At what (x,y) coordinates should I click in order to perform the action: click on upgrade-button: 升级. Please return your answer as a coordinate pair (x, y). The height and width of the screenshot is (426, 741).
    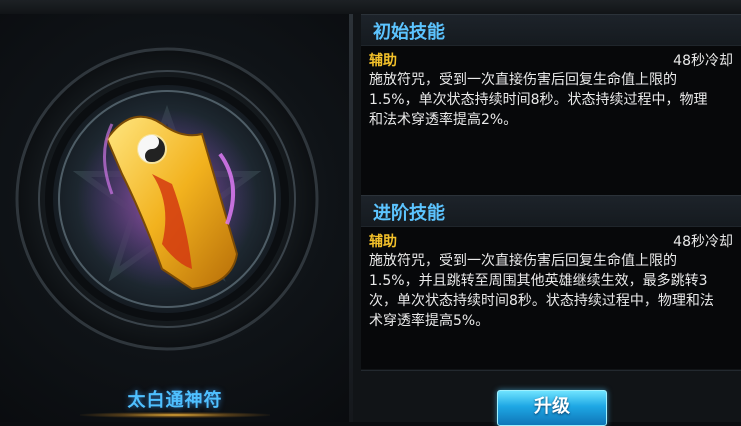
    Looking at the image, I should click on (552, 408).